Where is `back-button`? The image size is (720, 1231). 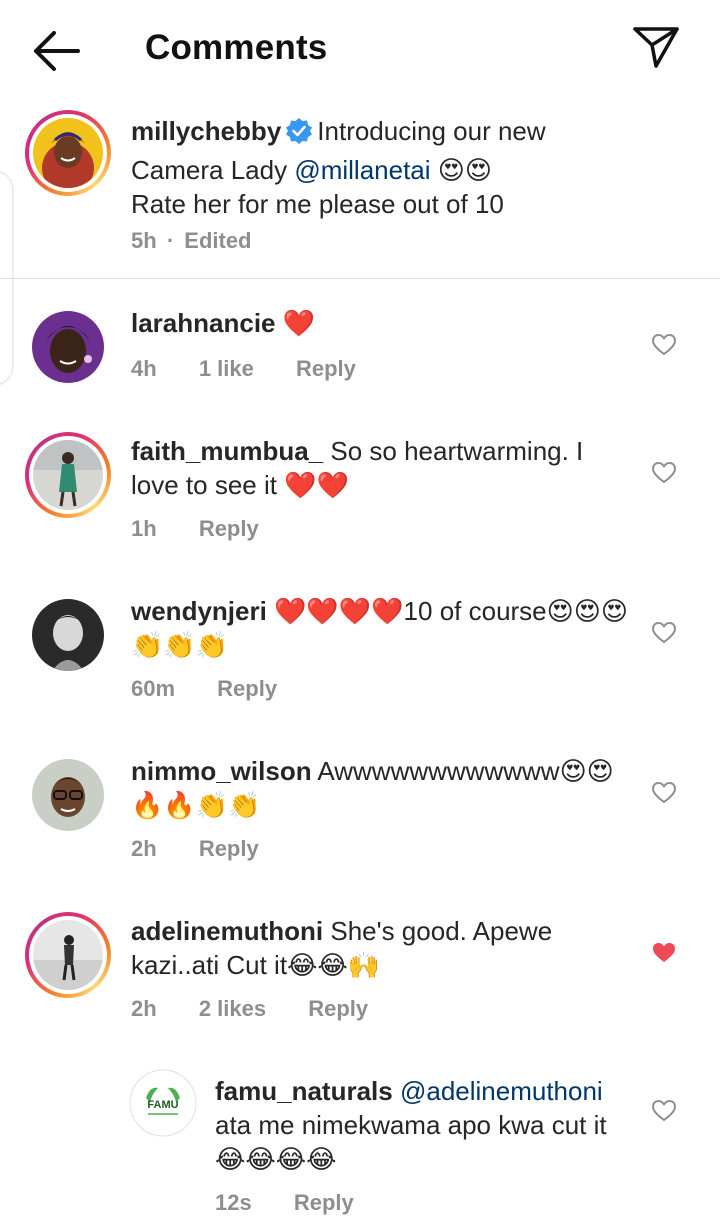
back-button is located at coordinates (56, 51).